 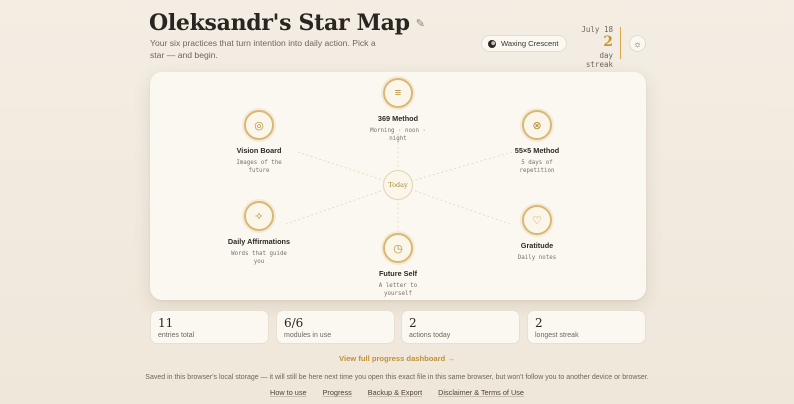 What do you see at coordinates (557, 335) in the screenshot?
I see `stat-label: longest streak` at bounding box center [557, 335].